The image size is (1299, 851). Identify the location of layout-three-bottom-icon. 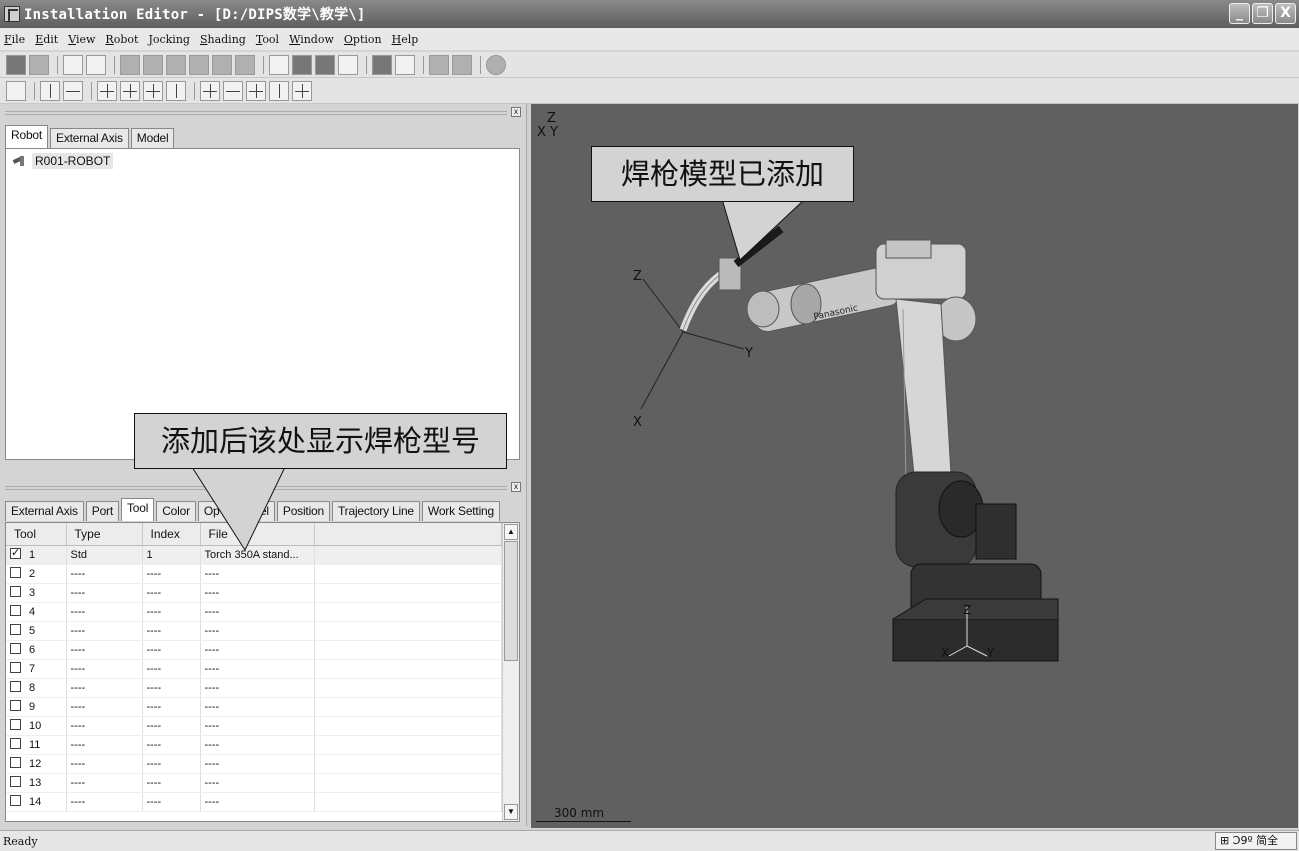
(130, 90).